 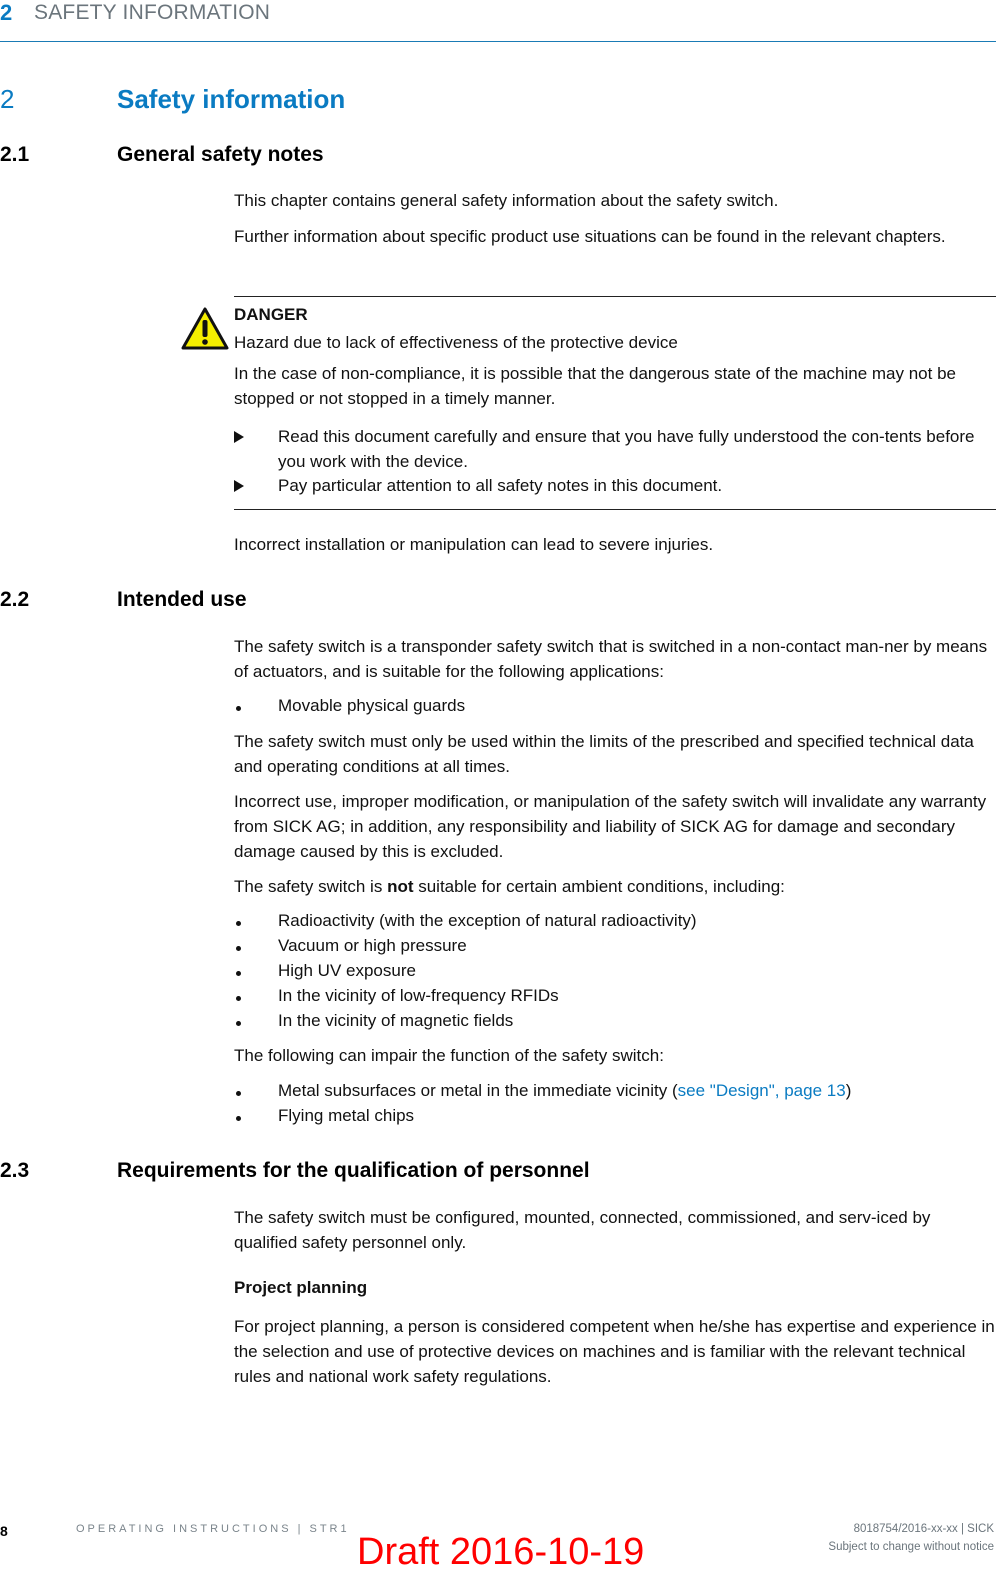 I want to click on footer-notice: Subject to change without notice, so click(x=911, y=1547).